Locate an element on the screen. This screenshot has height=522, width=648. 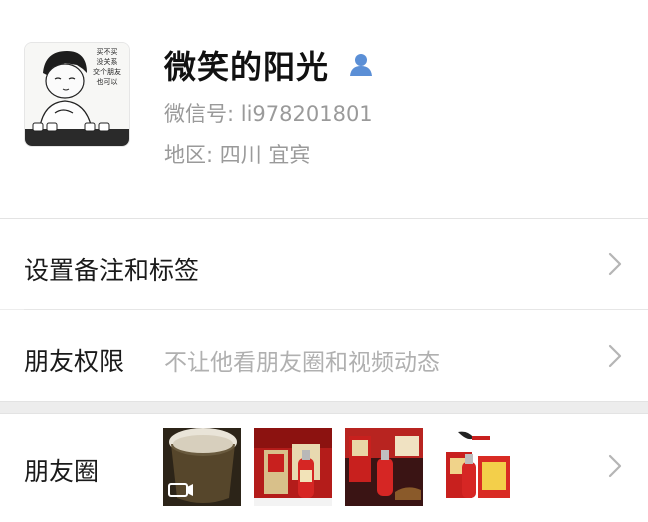
moments-photo-wine-product is located at coordinates (475, 467).